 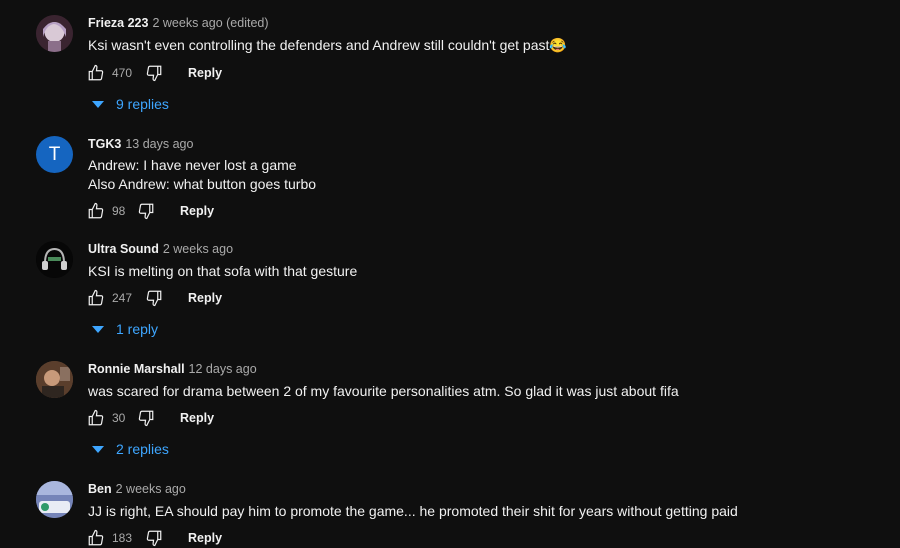 I want to click on comment-header: Ben 2 weeks ago, so click(x=137, y=489).